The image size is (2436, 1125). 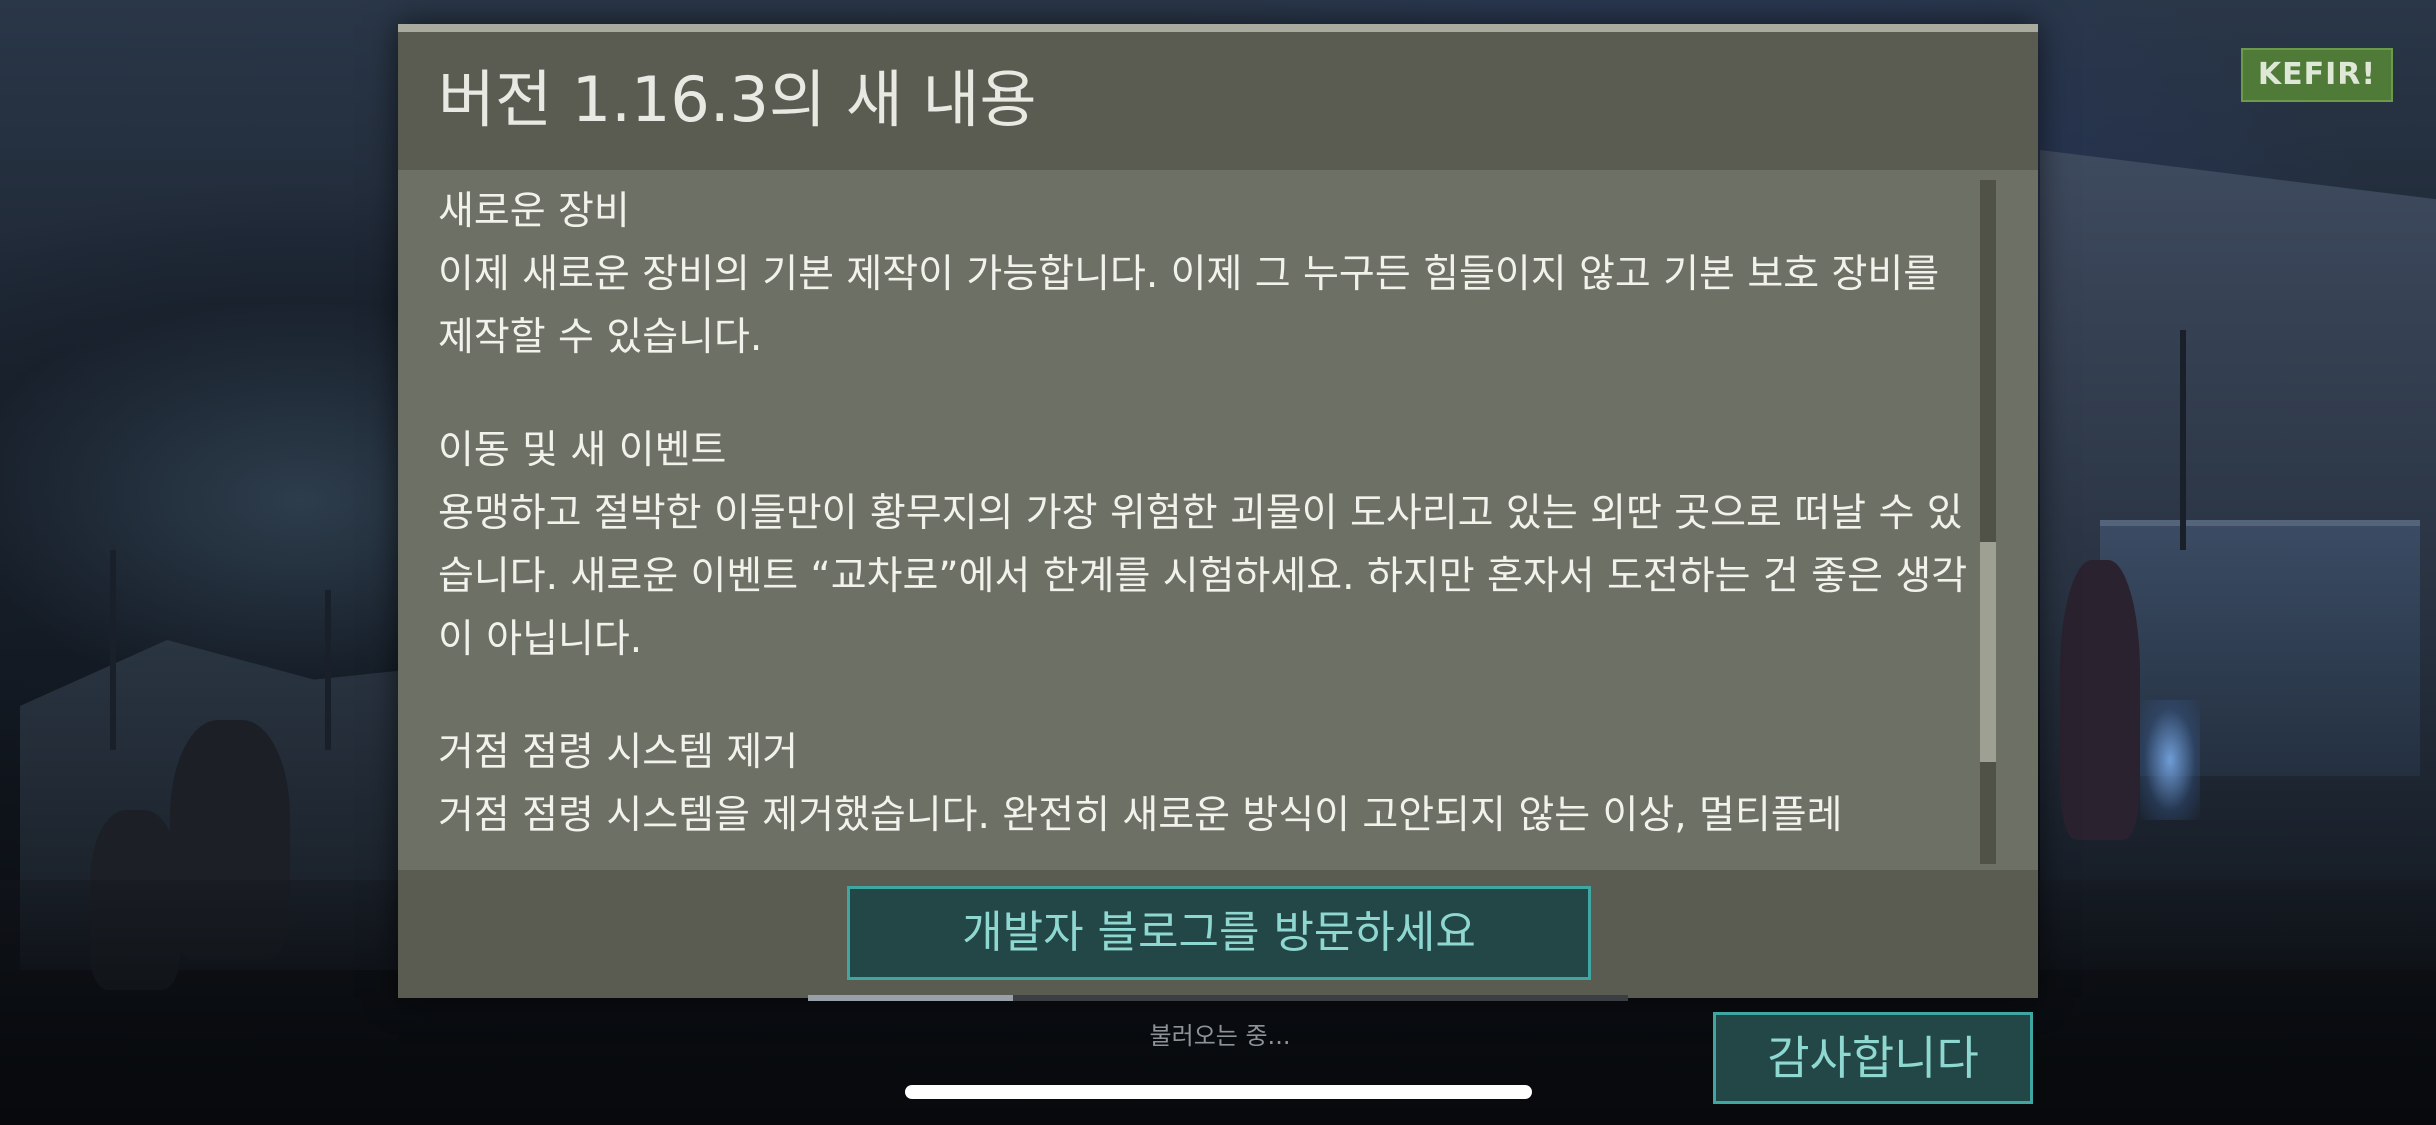 What do you see at coordinates (2170, 760) in the screenshot?
I see `background-light` at bounding box center [2170, 760].